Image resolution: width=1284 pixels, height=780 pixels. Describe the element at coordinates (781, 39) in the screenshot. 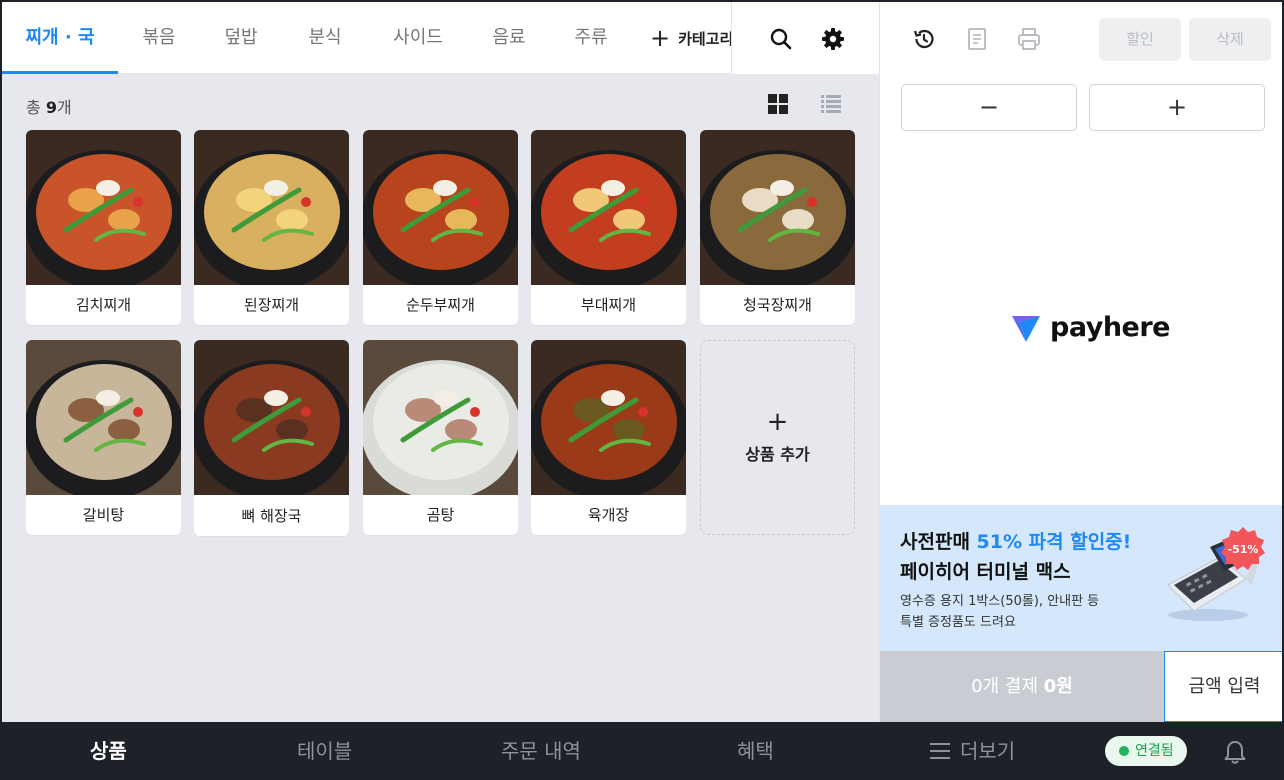

I see `search-icon` at that location.